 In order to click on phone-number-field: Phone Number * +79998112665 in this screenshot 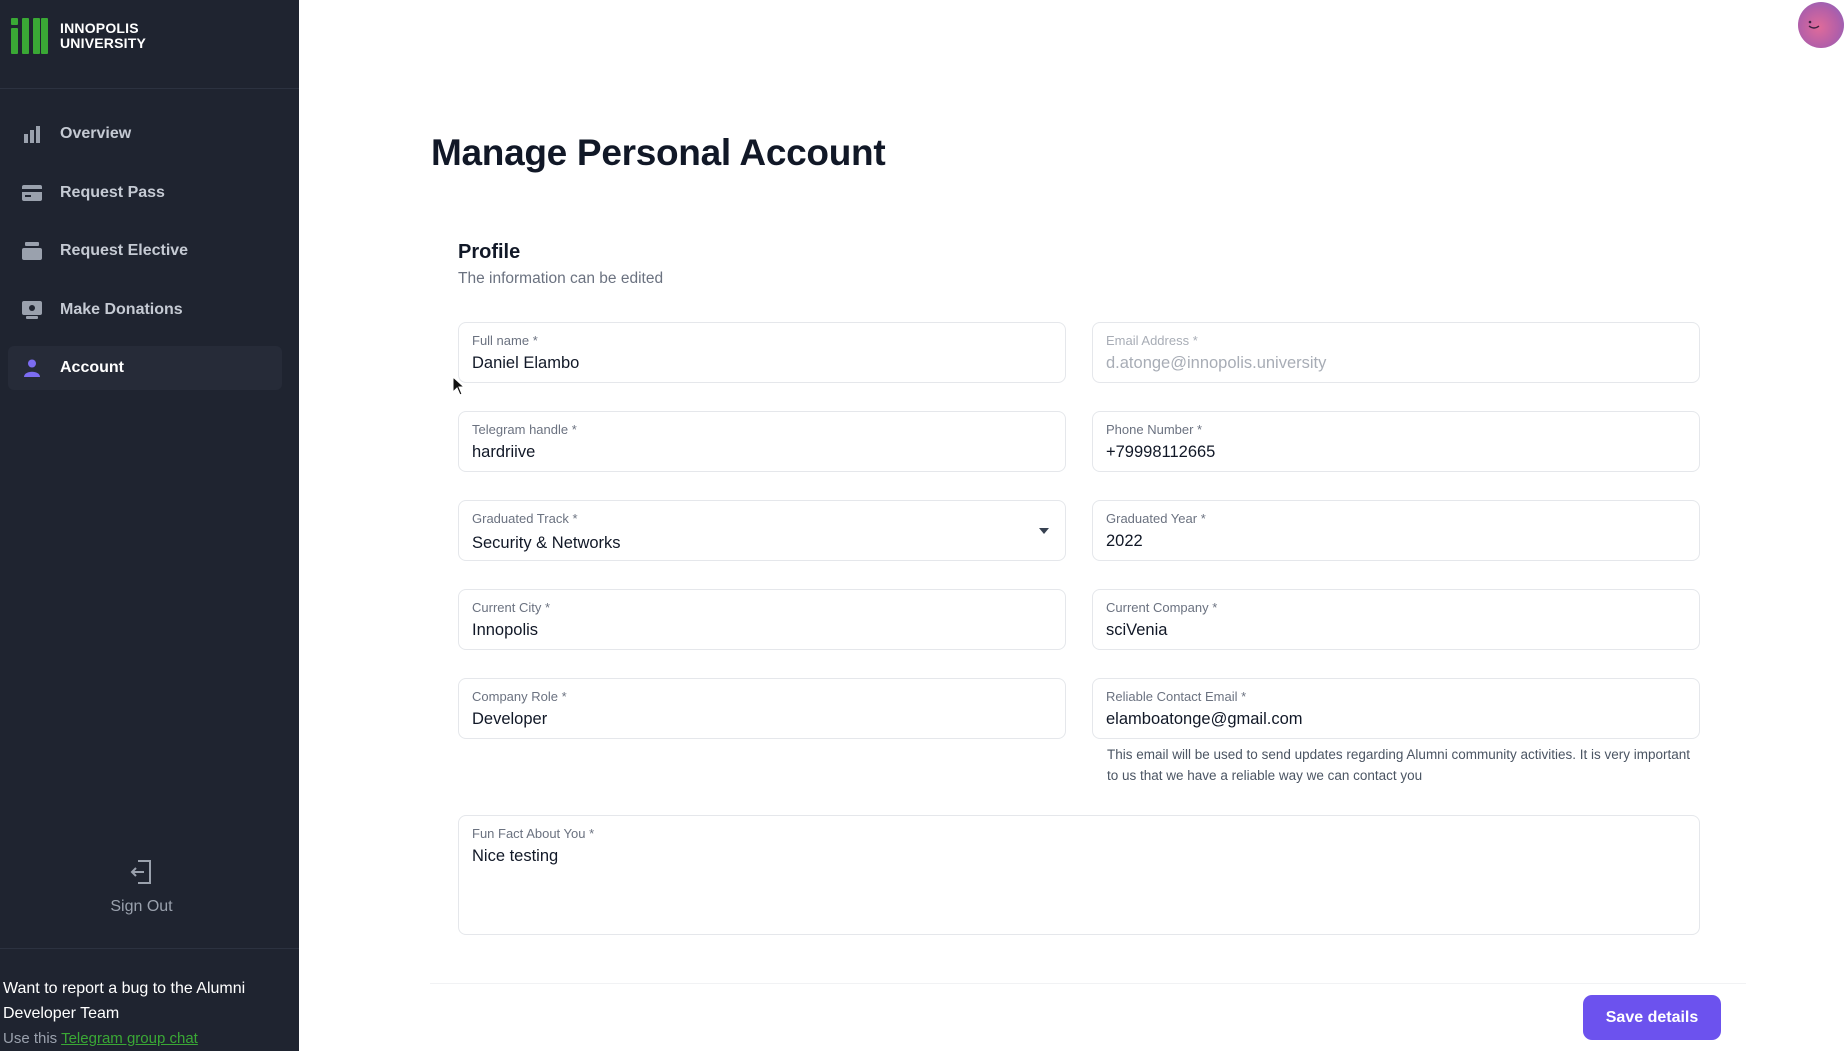, I will do `click(1396, 441)`.